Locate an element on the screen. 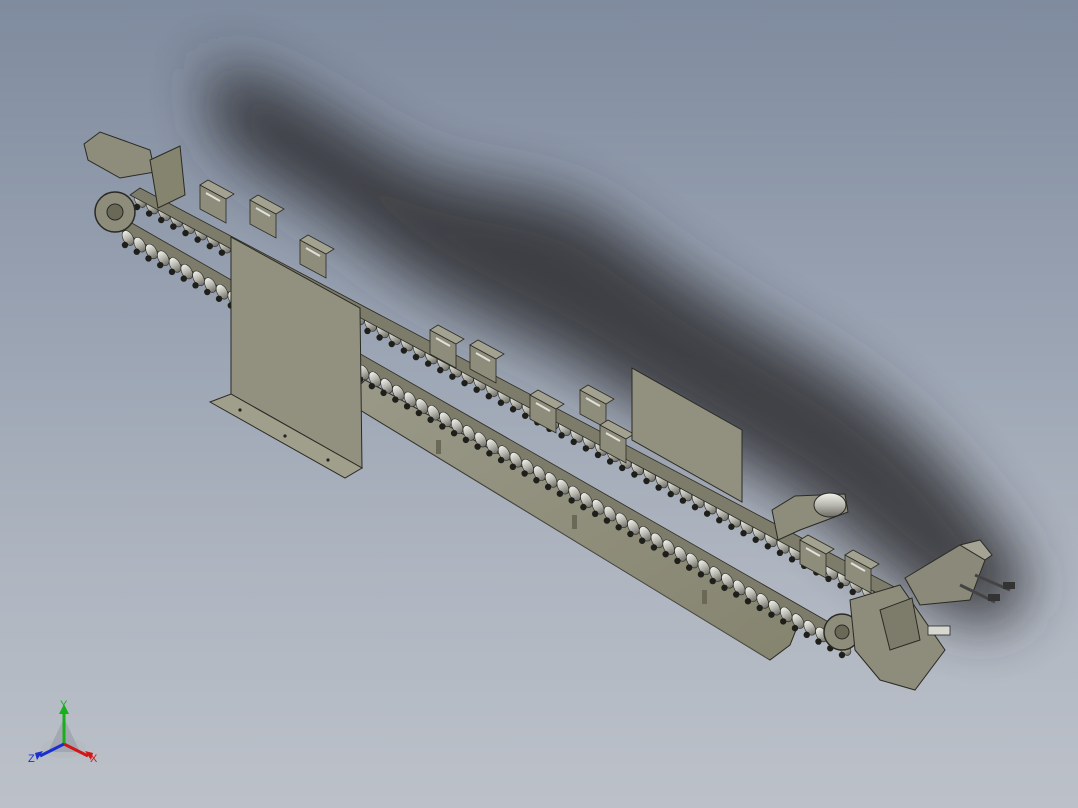  left-guard-panel is located at coordinates (286, 357).